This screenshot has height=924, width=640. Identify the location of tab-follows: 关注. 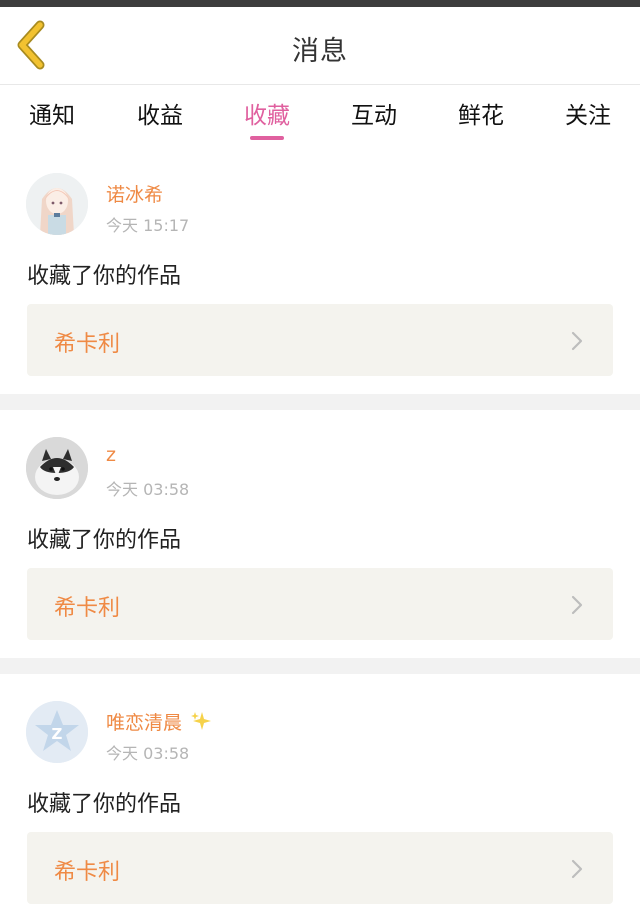
(588, 119).